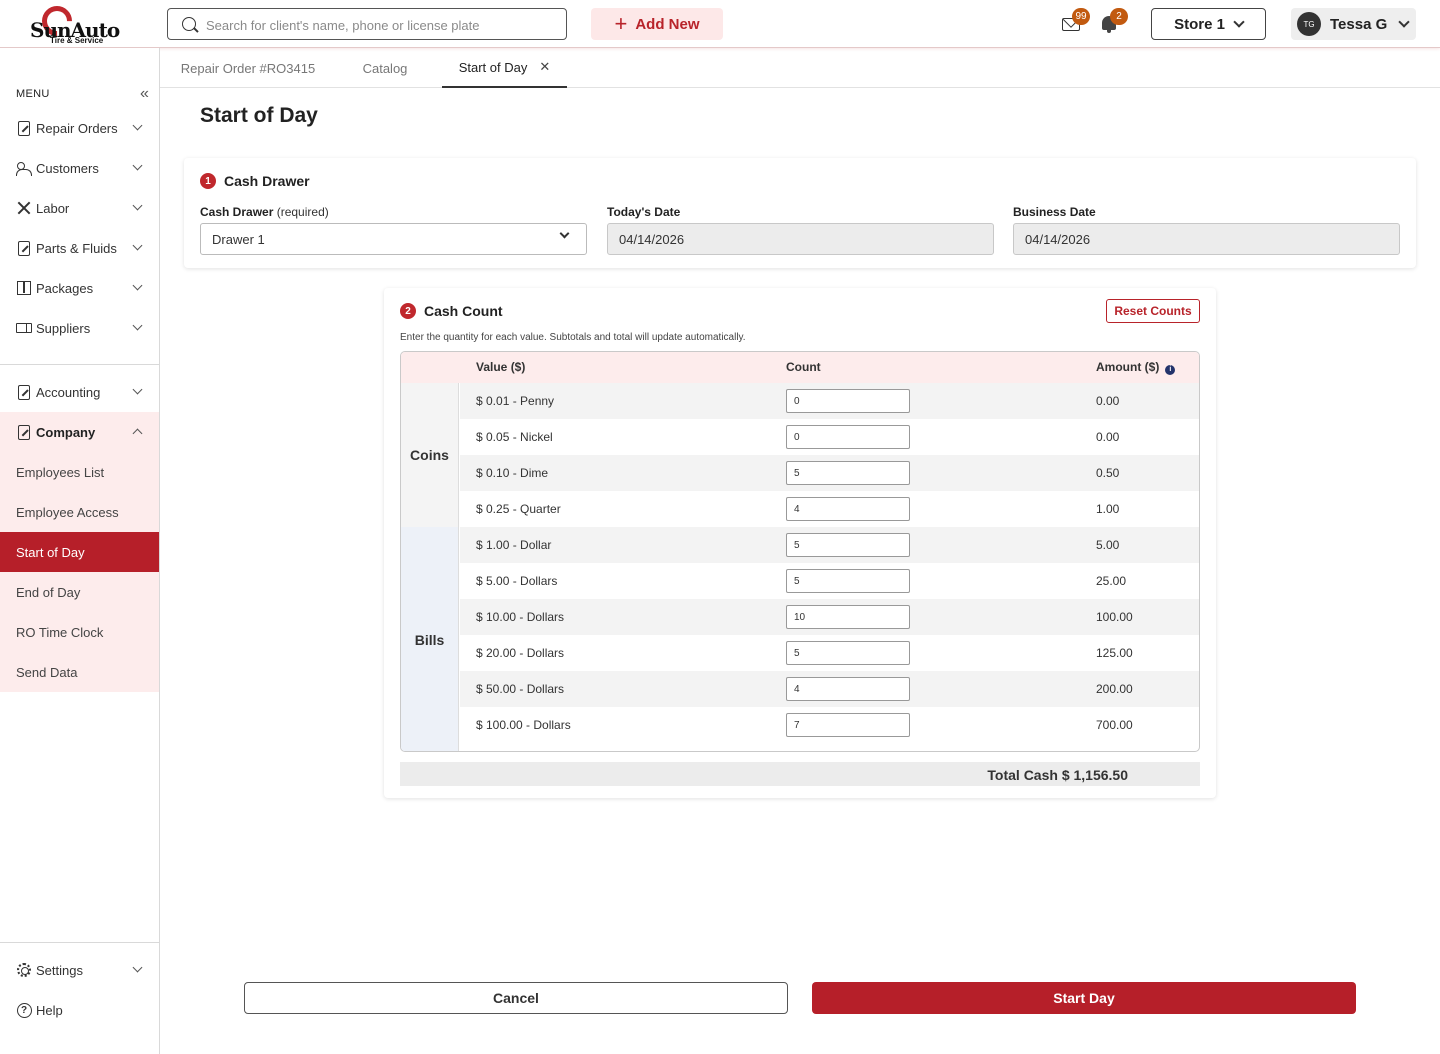 The height and width of the screenshot is (1054, 1440). I want to click on table-header: Value ($) Count Amount ($) i, so click(800, 367).